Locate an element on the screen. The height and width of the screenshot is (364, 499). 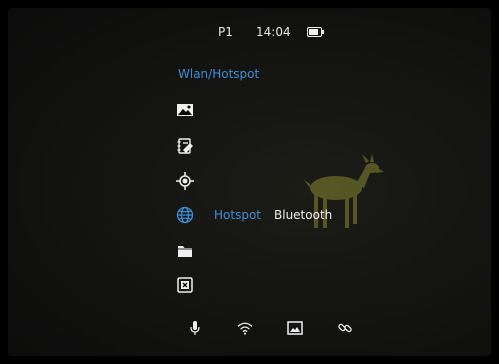
folder-icon is located at coordinates (185, 251).